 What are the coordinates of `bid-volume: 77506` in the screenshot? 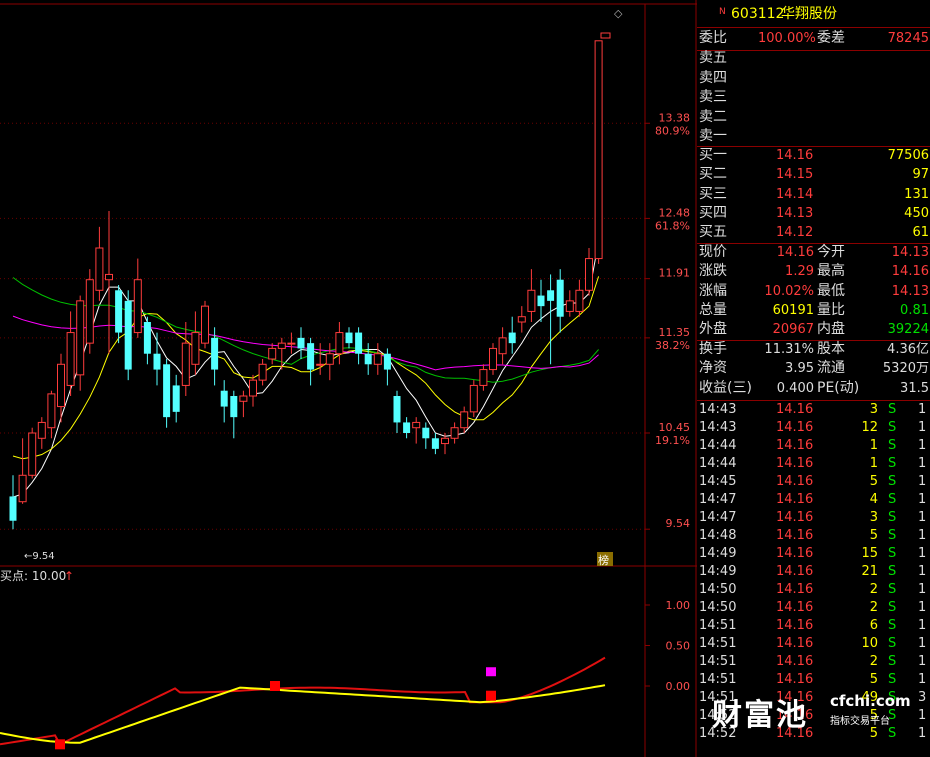 It's located at (908, 155).